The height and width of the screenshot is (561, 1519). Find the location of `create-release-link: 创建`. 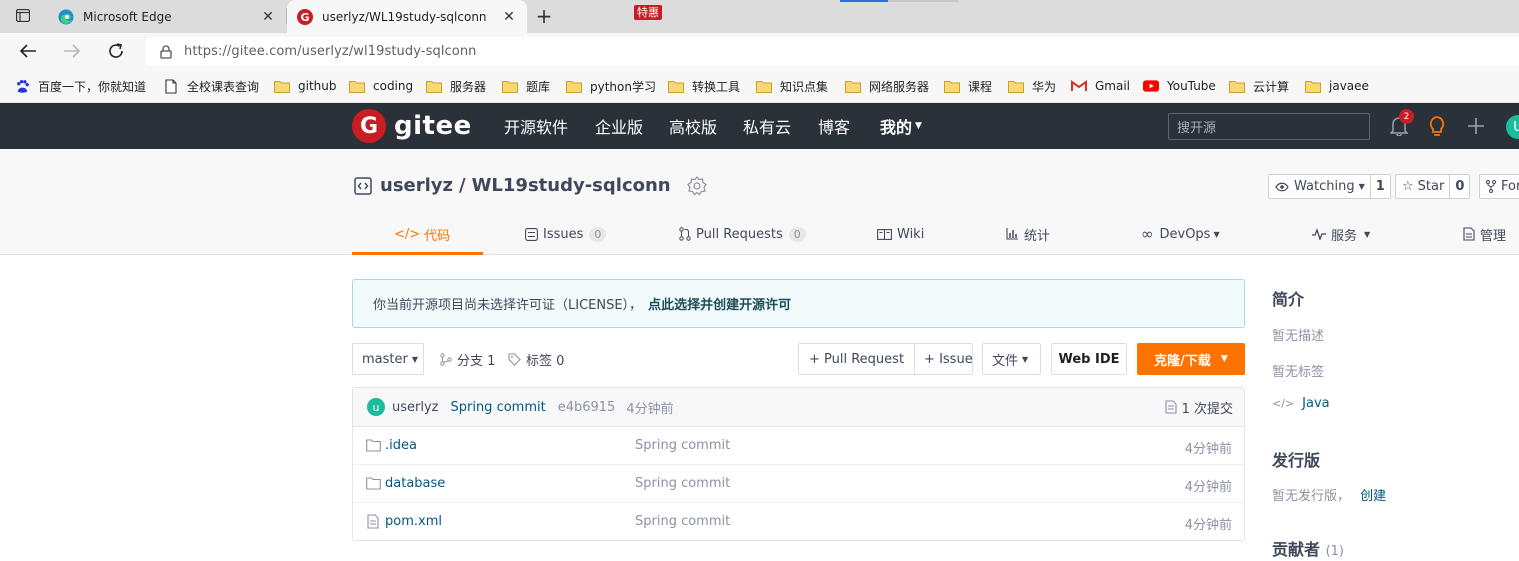

create-release-link: 创建 is located at coordinates (1373, 496).